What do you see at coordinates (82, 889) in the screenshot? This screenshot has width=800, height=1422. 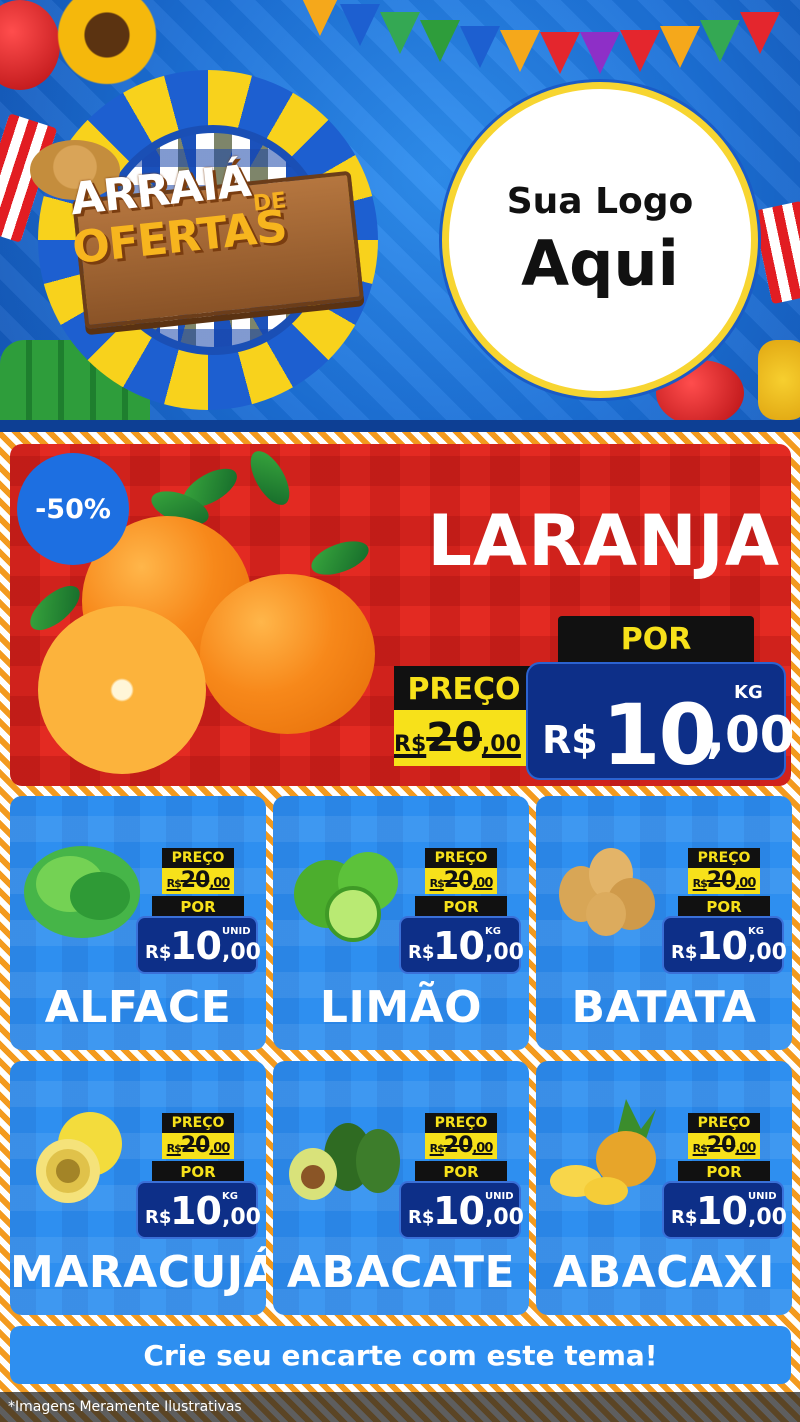 I see `lettuce-icon` at bounding box center [82, 889].